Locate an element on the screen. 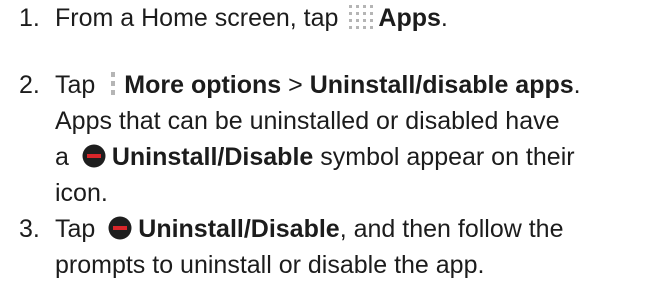  step-text: From a Home screen, tap is located at coordinates (200, 18).